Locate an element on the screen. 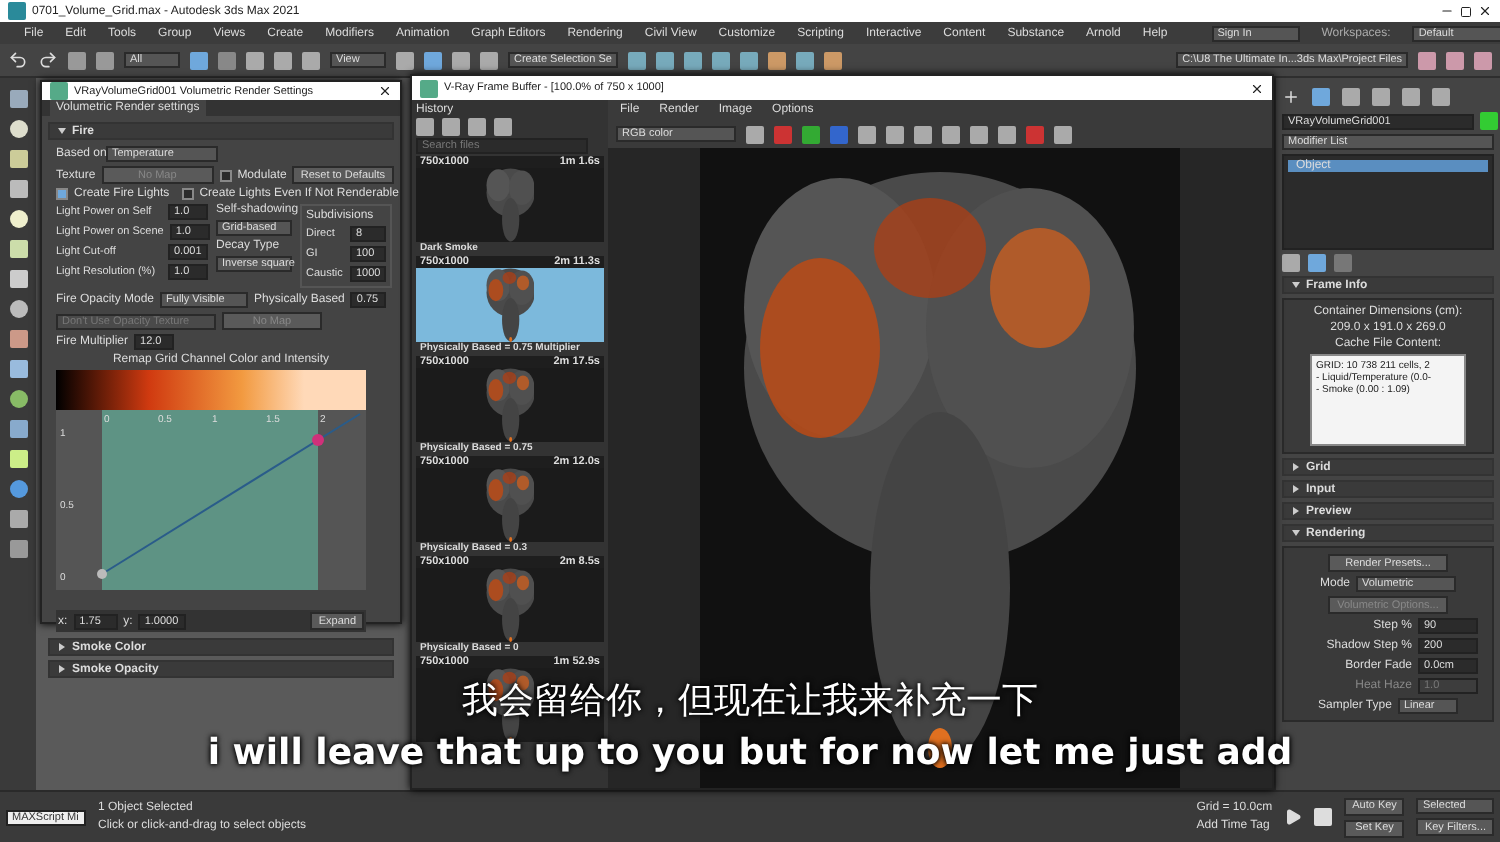 The height and width of the screenshot is (842, 1500). modulate-checkbox is located at coordinates (225, 175).